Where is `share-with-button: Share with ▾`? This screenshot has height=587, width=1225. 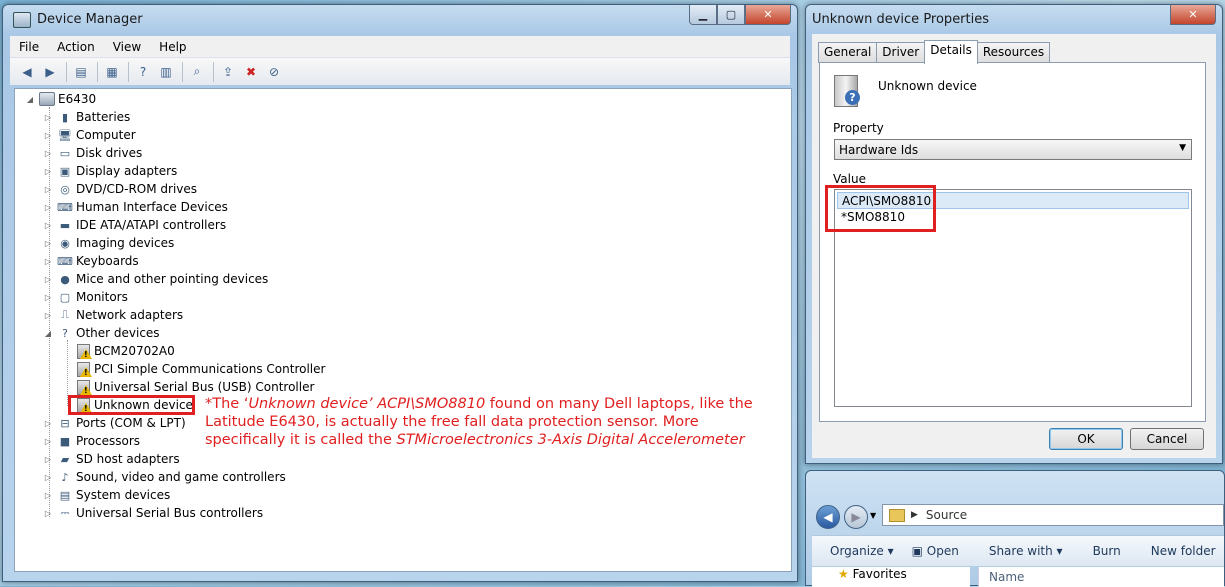 share-with-button: Share with ▾ is located at coordinates (1026, 551).